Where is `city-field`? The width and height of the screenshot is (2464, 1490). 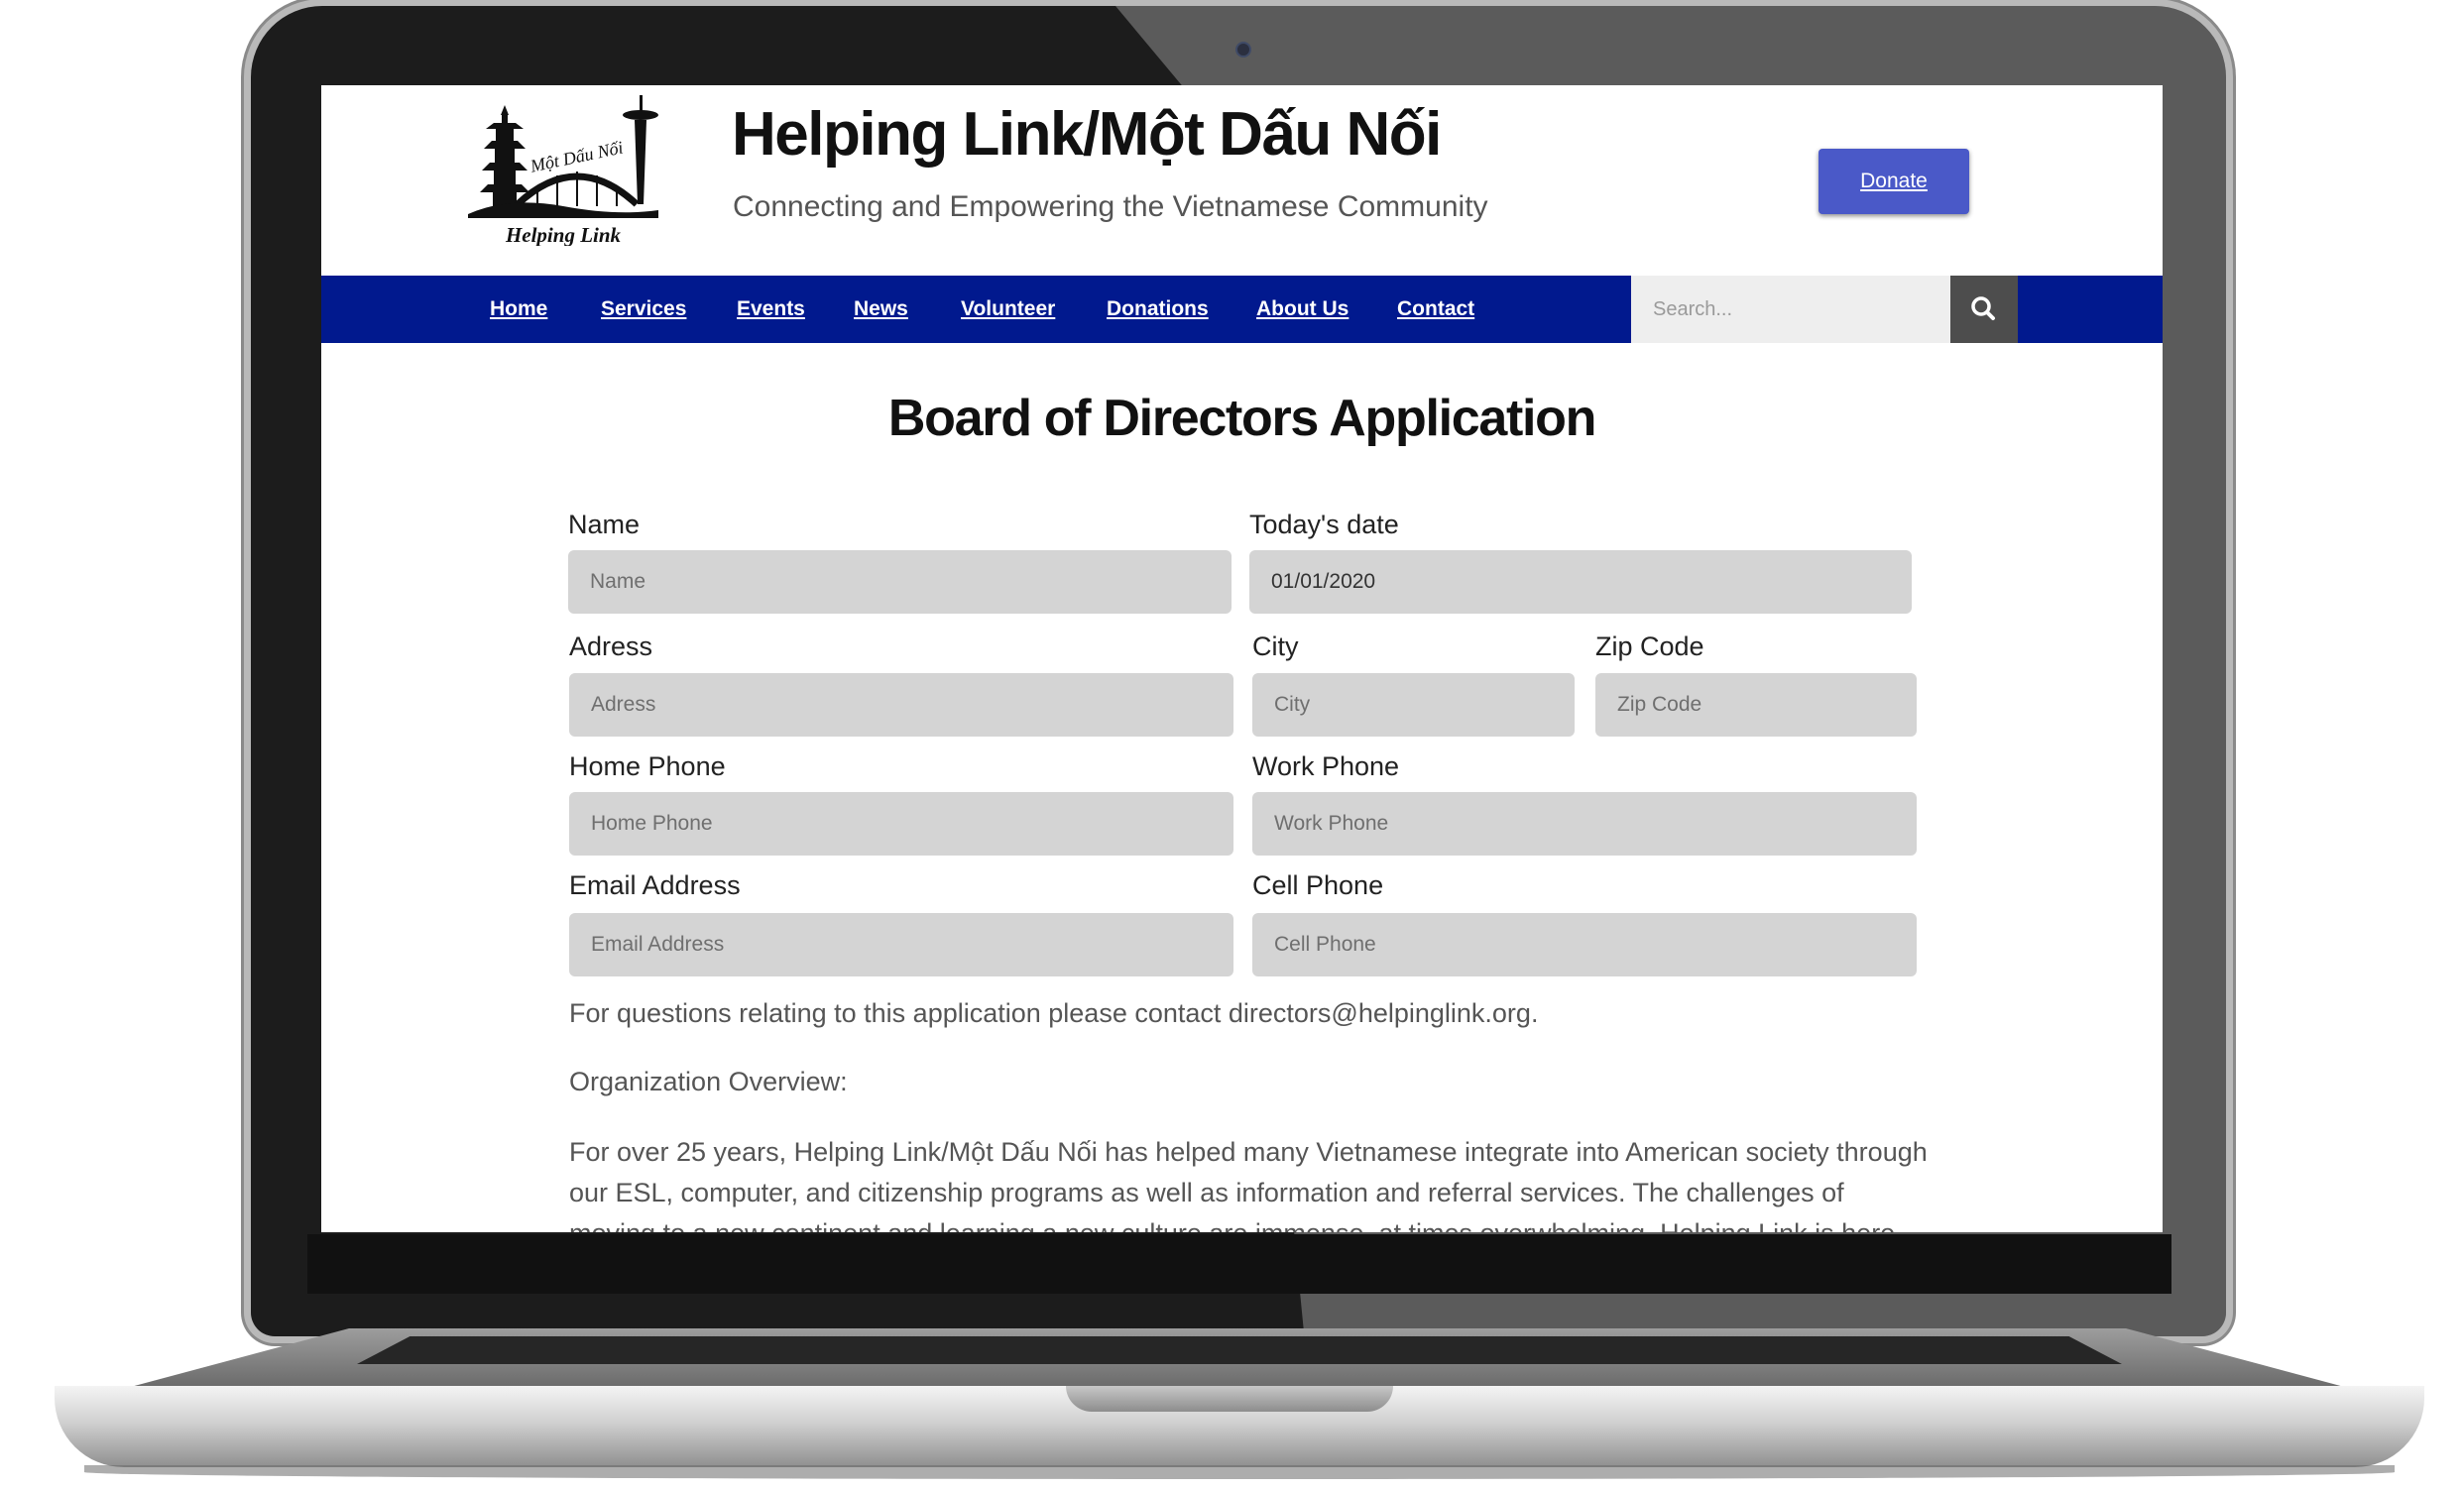 city-field is located at coordinates (1413, 705).